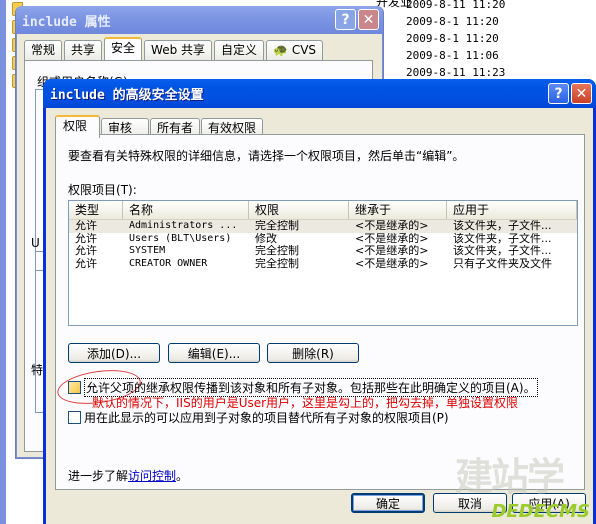 This screenshot has height=524, width=596. What do you see at coordinates (266, 156) in the screenshot?
I see `intro-text: 要查看有关特殊权限的详细信息，请选择一个权限项目，然后单击“编辑”。` at bounding box center [266, 156].